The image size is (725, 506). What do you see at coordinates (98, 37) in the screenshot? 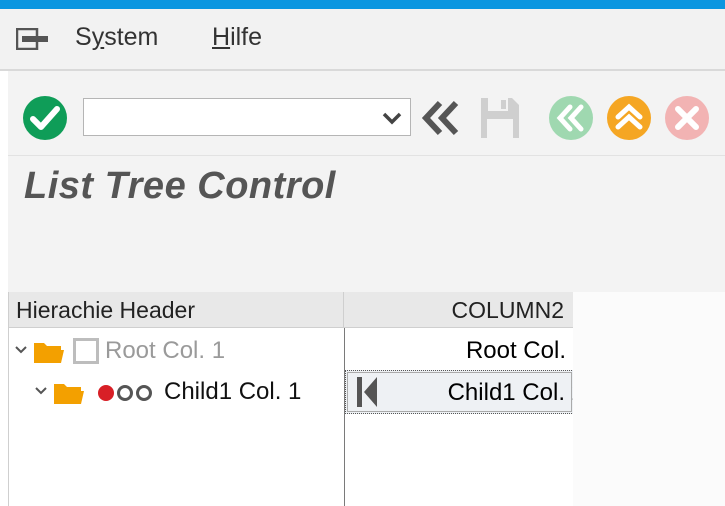
I see `menu-item-system-mnemonic: y` at bounding box center [98, 37].